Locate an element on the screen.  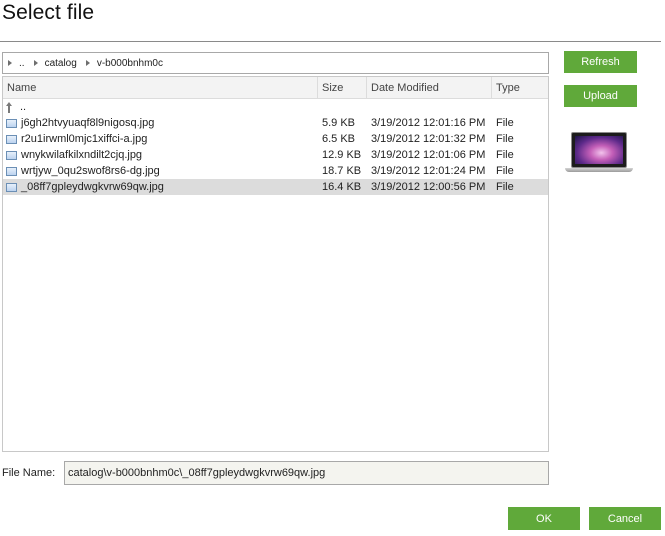
upload-button: Upload is located at coordinates (600, 96).